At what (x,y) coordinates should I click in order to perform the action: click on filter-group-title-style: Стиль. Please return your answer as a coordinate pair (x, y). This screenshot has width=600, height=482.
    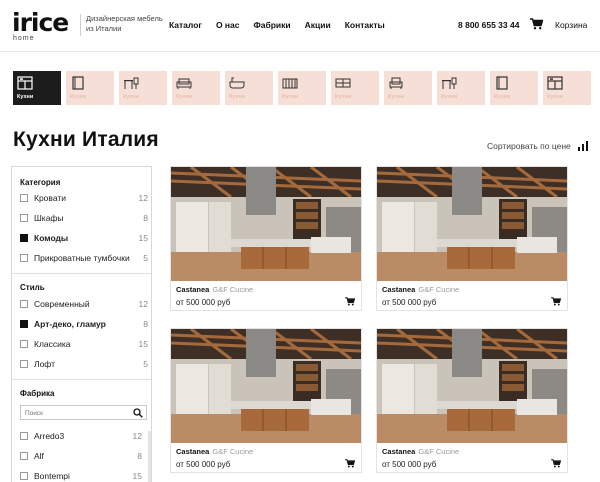
    Looking at the image, I should click on (32, 287).